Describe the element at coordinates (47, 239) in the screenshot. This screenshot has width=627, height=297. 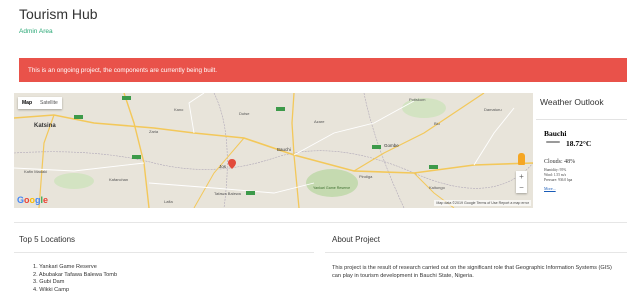
I see `top-locations-title: Top 5 Locations` at that location.